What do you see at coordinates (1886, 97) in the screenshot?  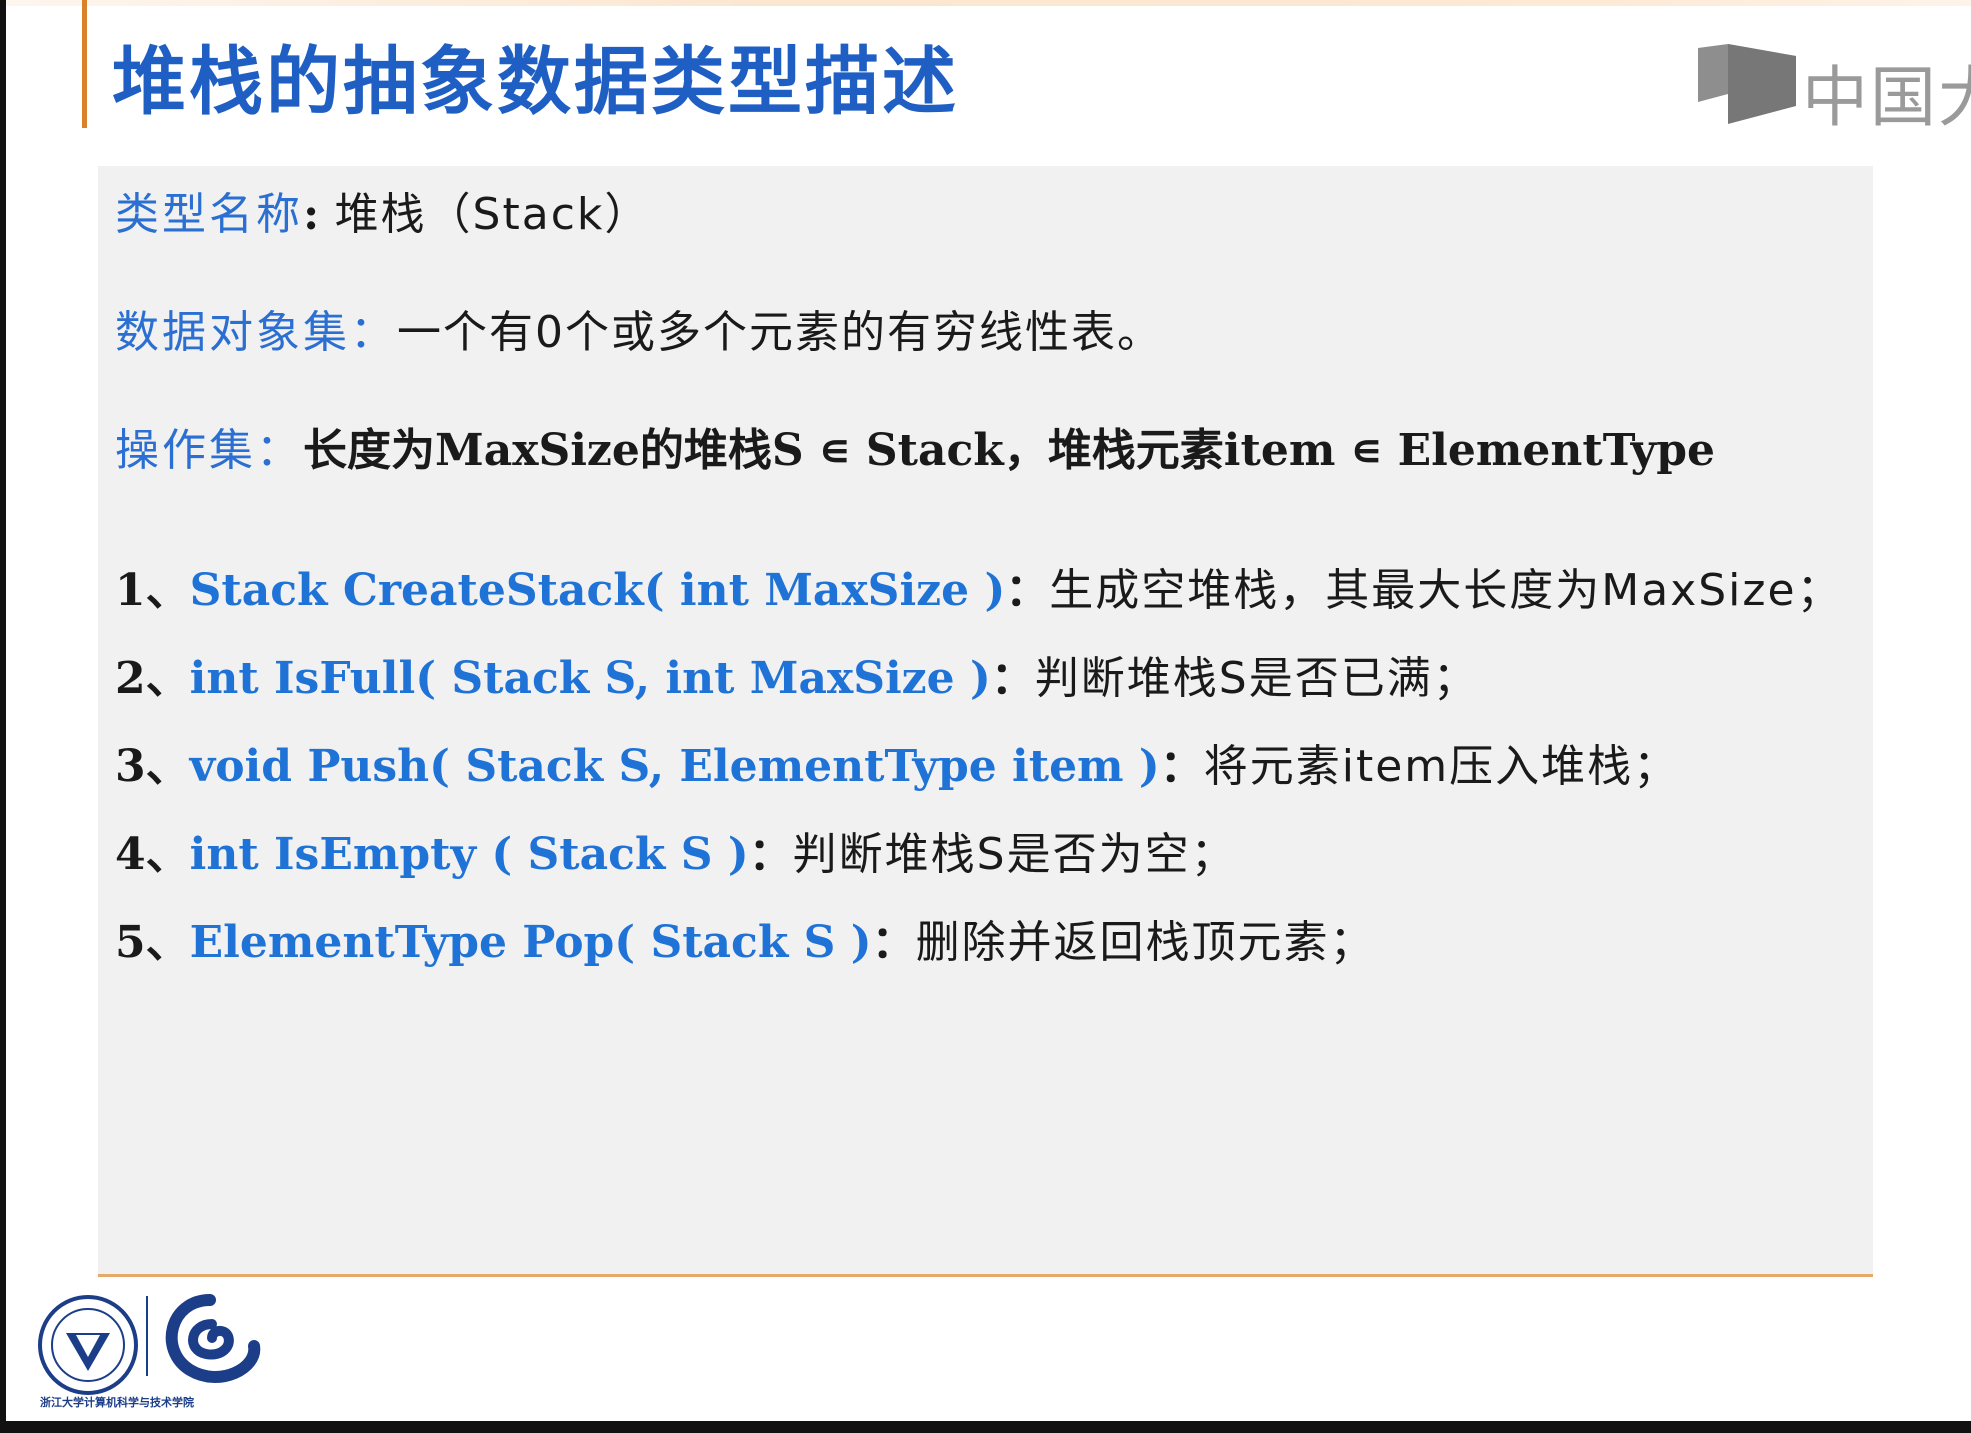 I see `watermark-text: 中国大` at bounding box center [1886, 97].